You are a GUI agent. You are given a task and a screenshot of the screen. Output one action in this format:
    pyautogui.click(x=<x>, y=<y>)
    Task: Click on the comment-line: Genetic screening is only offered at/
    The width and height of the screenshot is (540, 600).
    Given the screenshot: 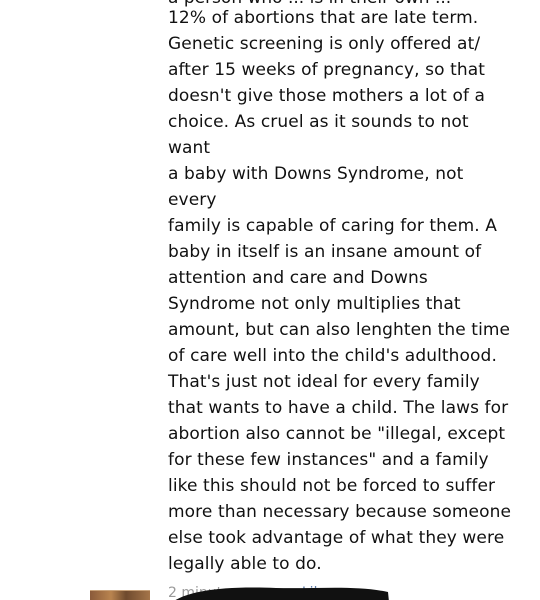 What is the action you would take?
    pyautogui.click(x=324, y=44)
    